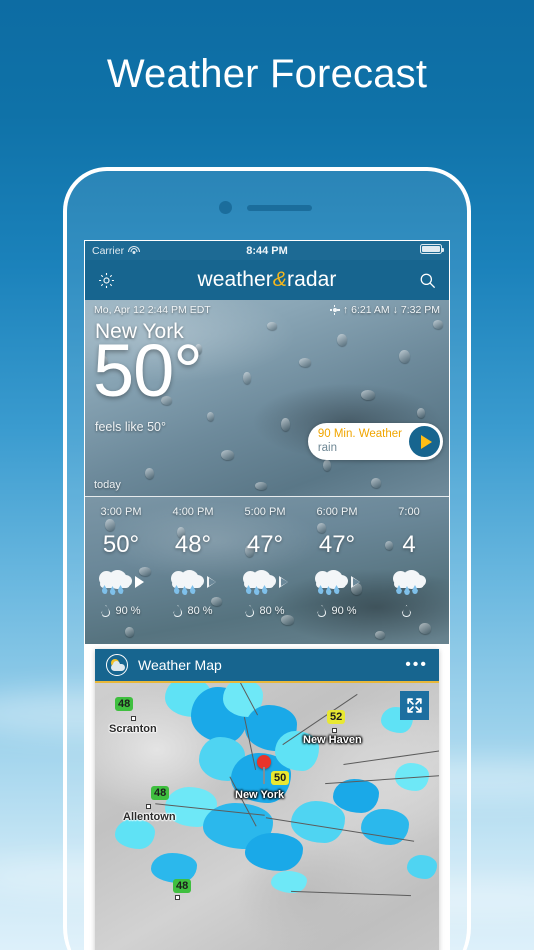 The image size is (534, 950). I want to click on precip-row, so click(409, 611).